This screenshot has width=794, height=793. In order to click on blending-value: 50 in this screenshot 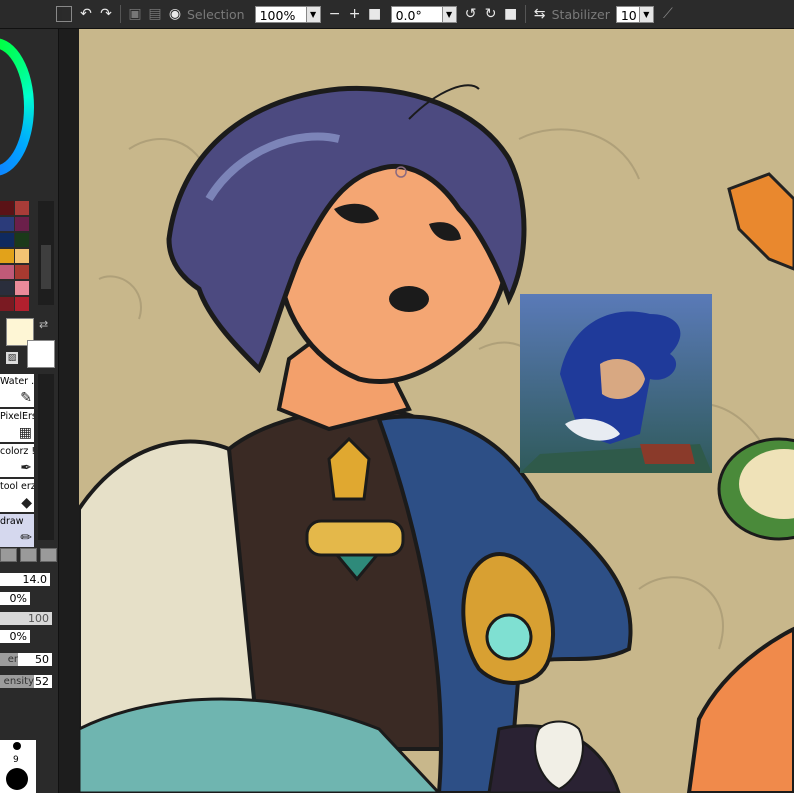, I will do `click(42, 659)`.